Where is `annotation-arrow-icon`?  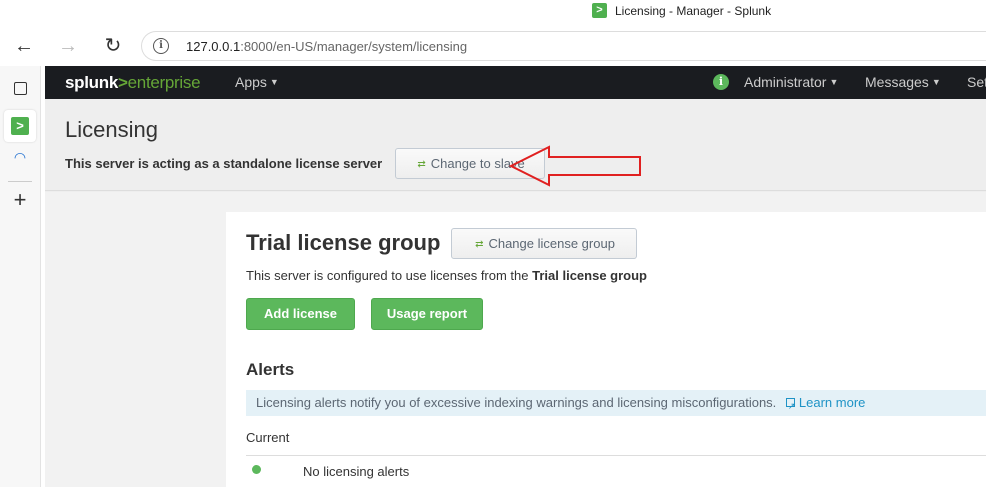 annotation-arrow-icon is located at coordinates (575, 166).